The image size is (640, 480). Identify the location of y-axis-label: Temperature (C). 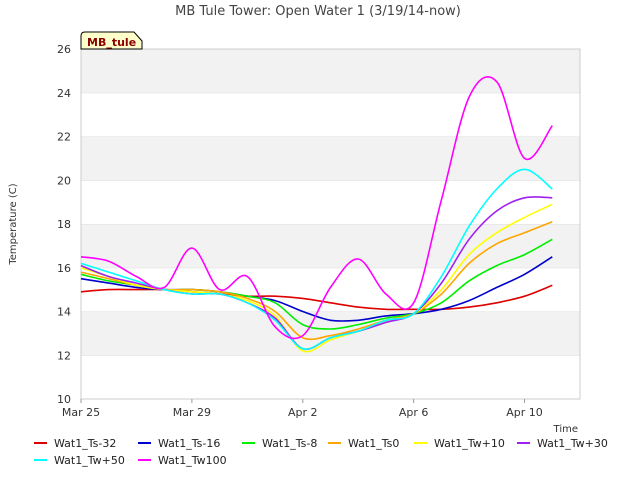
(13, 224).